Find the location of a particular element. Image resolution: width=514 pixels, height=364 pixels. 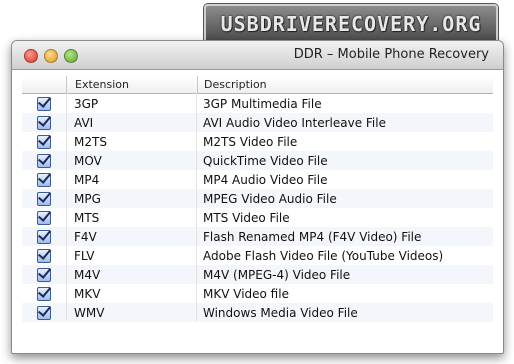

description-cell: MP4 Audio Video File is located at coordinates (265, 179).